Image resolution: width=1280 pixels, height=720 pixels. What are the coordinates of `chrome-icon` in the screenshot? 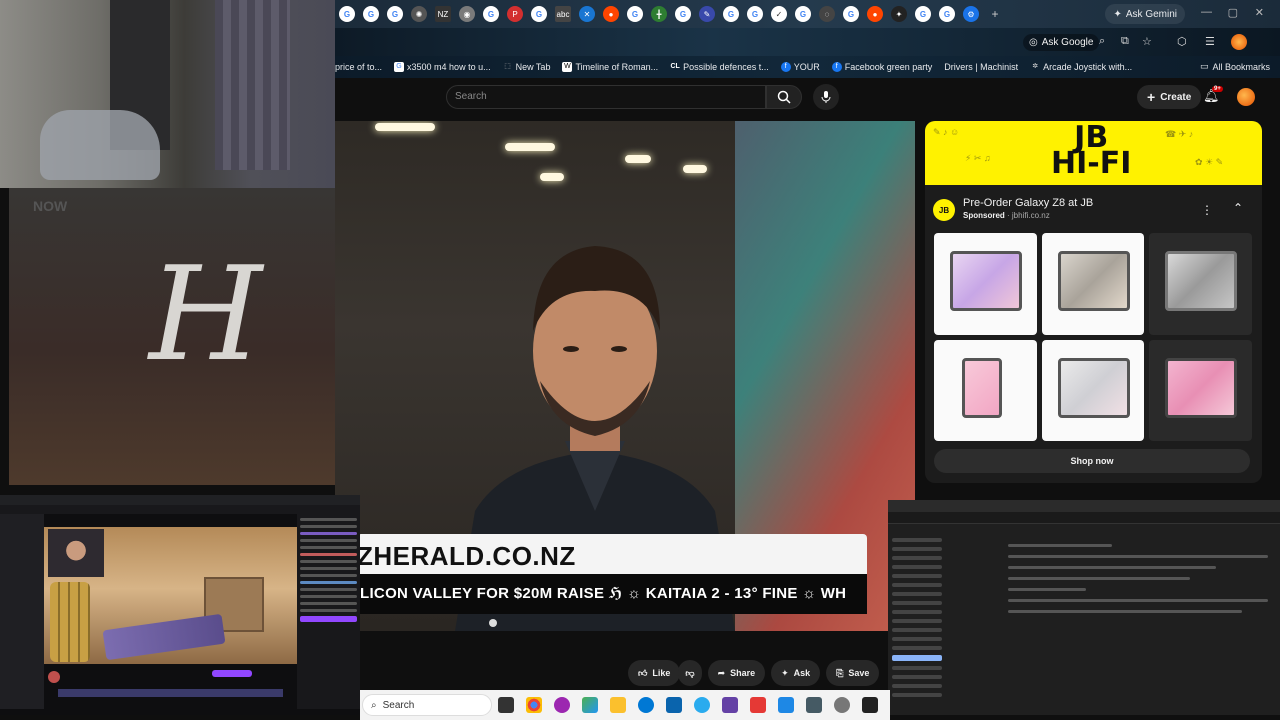 It's located at (534, 705).